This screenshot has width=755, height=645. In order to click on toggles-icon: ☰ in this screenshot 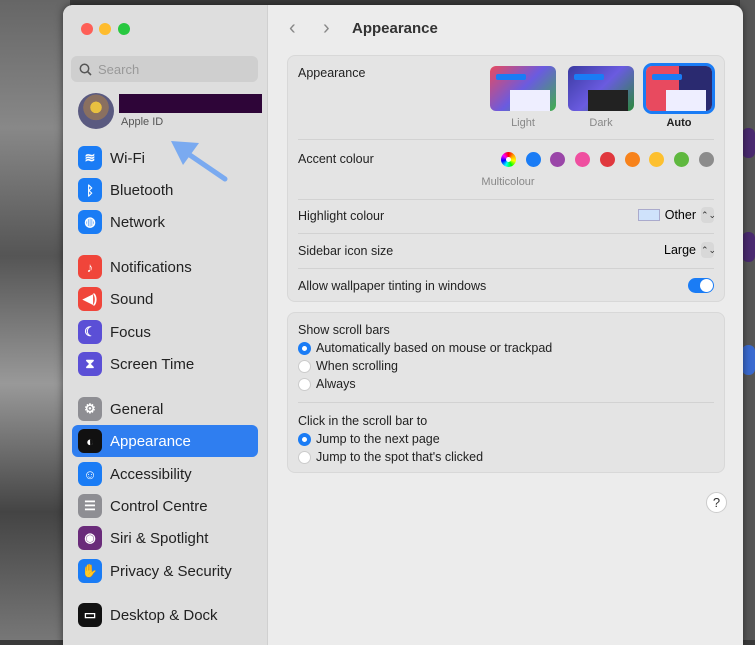, I will do `click(90, 506)`.